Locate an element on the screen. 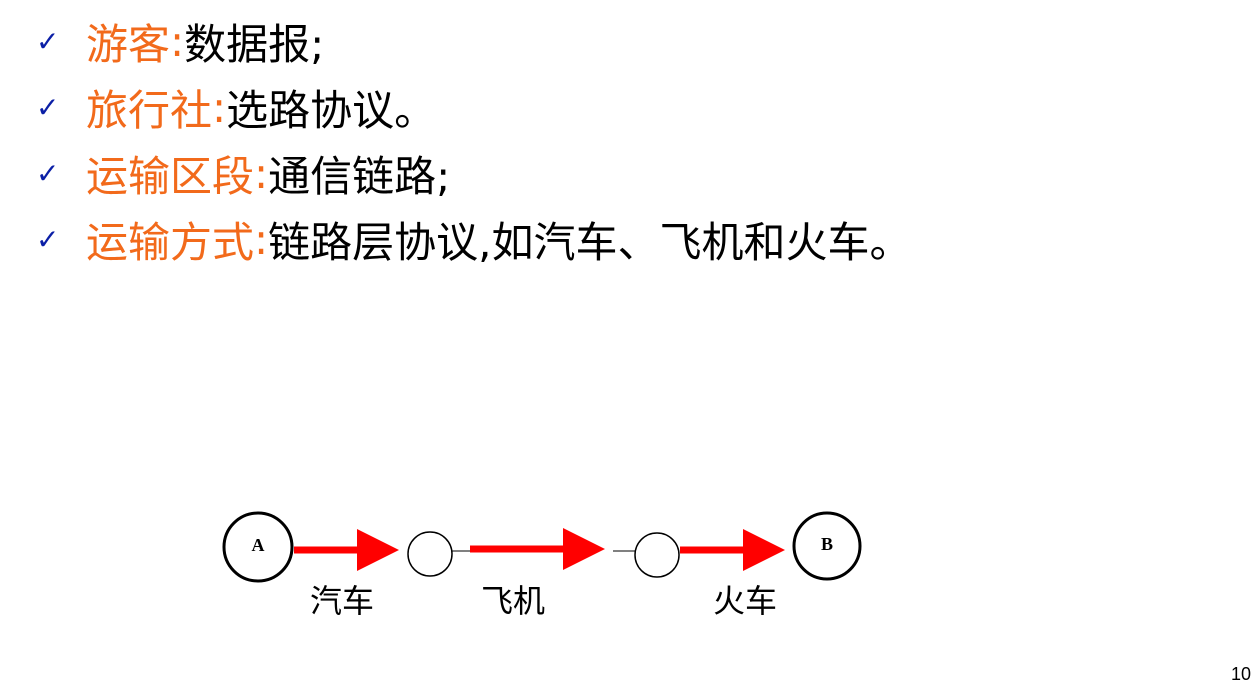 This screenshot has height=693, width=1251. node-b-label: B is located at coordinates (827, 544).